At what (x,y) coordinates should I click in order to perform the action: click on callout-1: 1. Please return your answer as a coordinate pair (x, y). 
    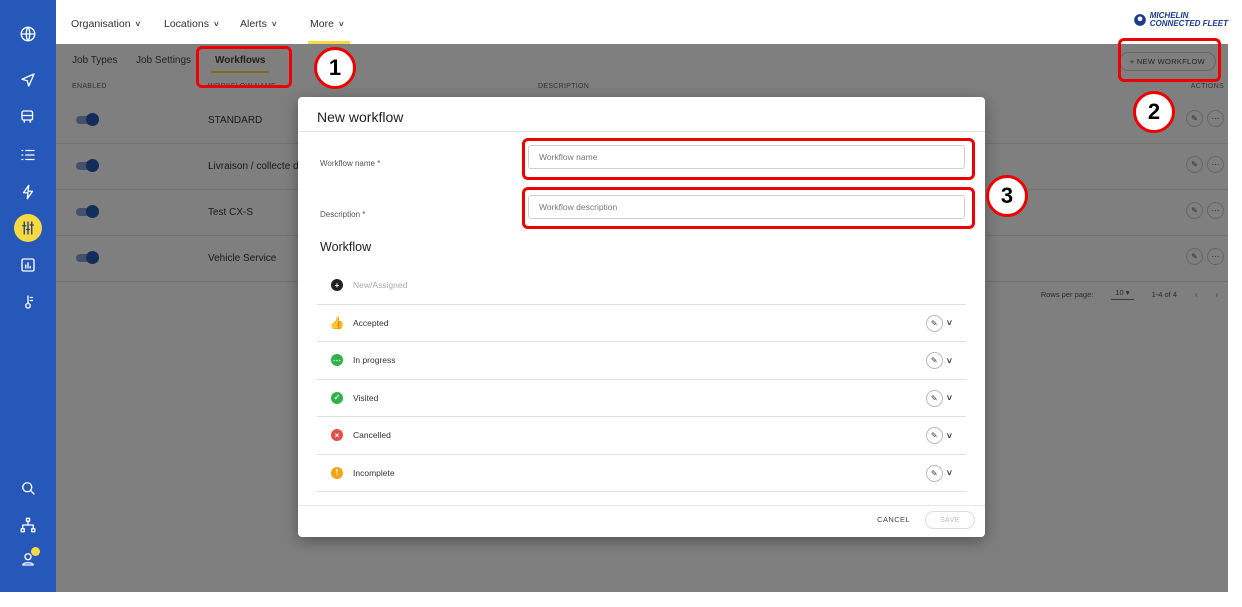
    Looking at the image, I should click on (335, 68).